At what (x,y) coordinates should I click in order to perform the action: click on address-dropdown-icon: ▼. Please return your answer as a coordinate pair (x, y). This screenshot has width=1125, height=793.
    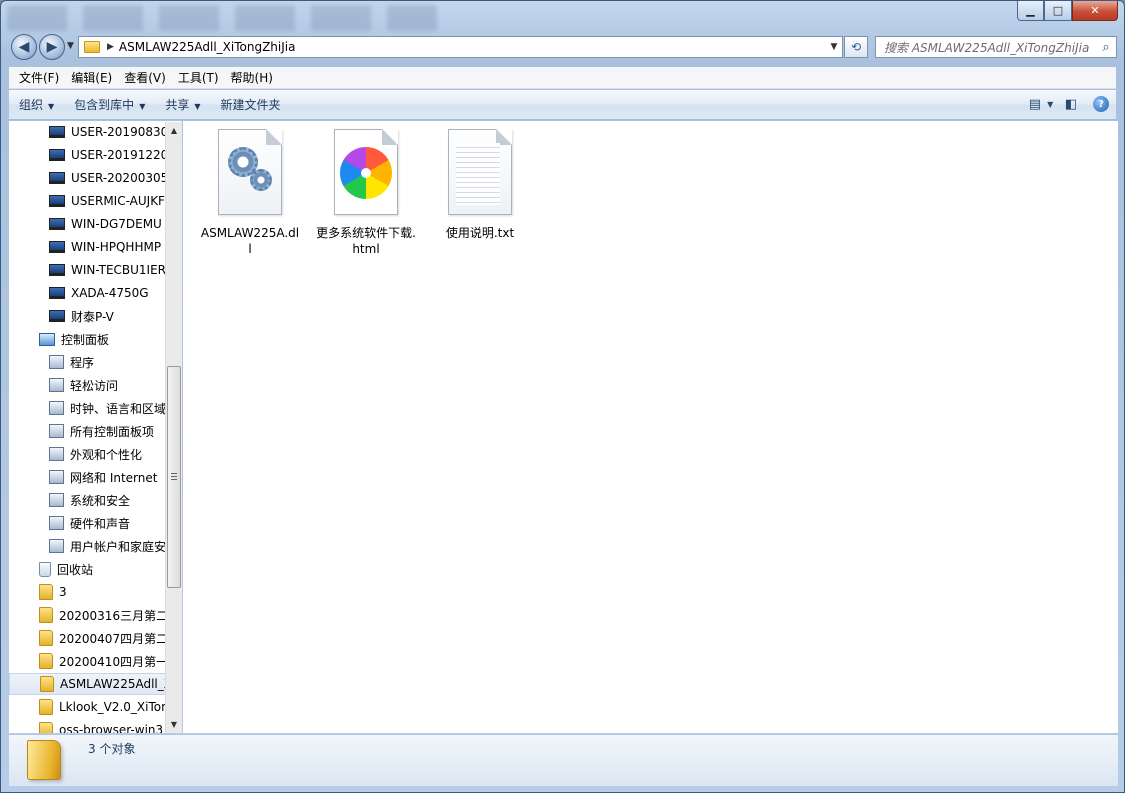
    Looking at the image, I should click on (834, 47).